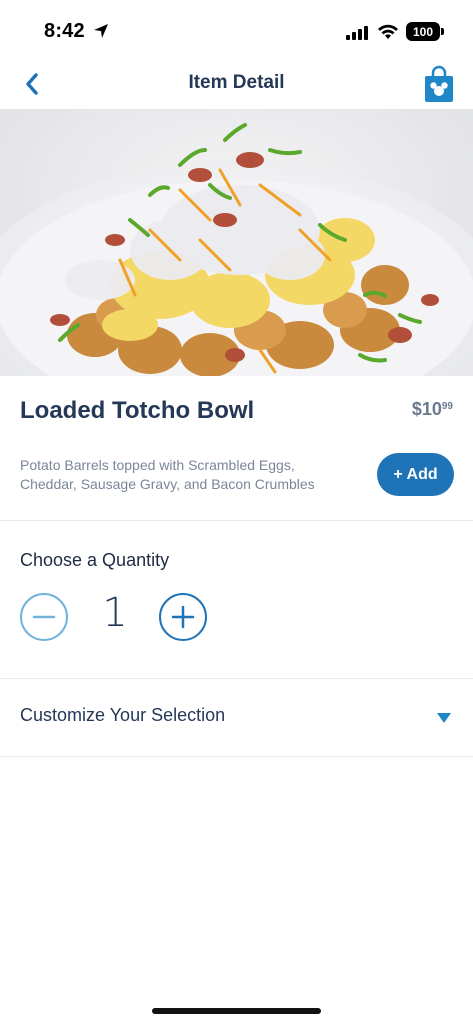 The width and height of the screenshot is (473, 1024). What do you see at coordinates (123, 715) in the screenshot?
I see `customize-label: Customize Your Selection` at bounding box center [123, 715].